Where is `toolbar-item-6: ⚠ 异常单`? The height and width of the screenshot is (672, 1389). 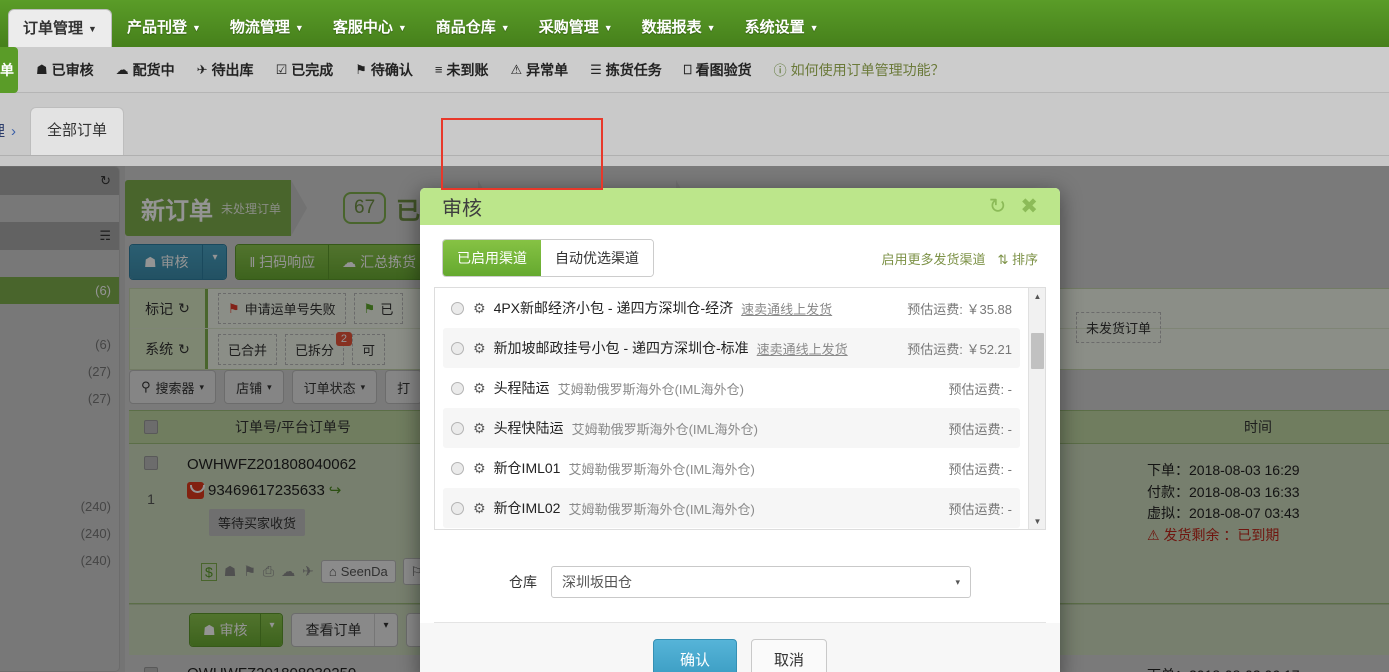 toolbar-item-6: ⚠ 异常单 is located at coordinates (539, 70).